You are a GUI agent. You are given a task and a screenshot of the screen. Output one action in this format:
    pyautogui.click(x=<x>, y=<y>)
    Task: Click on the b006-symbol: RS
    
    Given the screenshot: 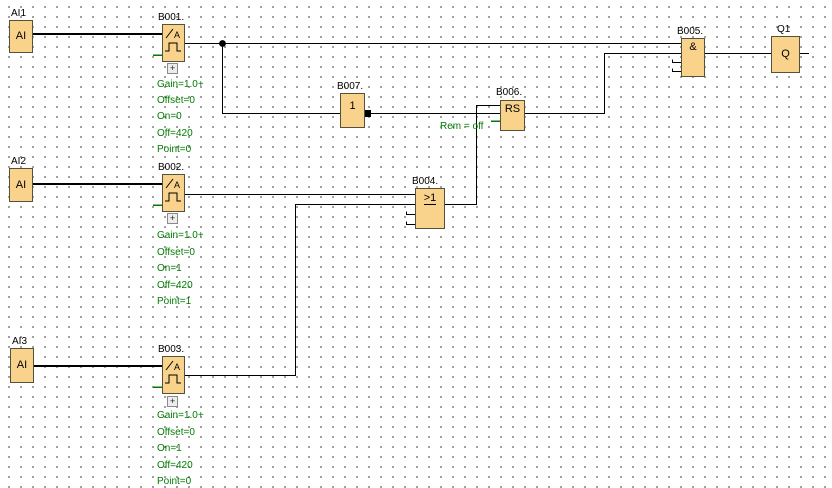 What is the action you would take?
    pyautogui.click(x=512, y=109)
    